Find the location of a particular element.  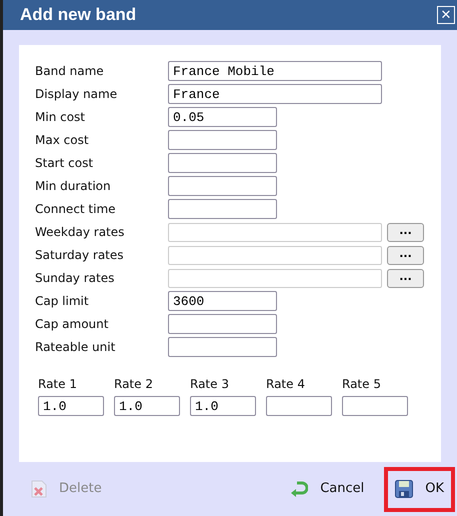

text-field: France Mobile is located at coordinates (275, 71).